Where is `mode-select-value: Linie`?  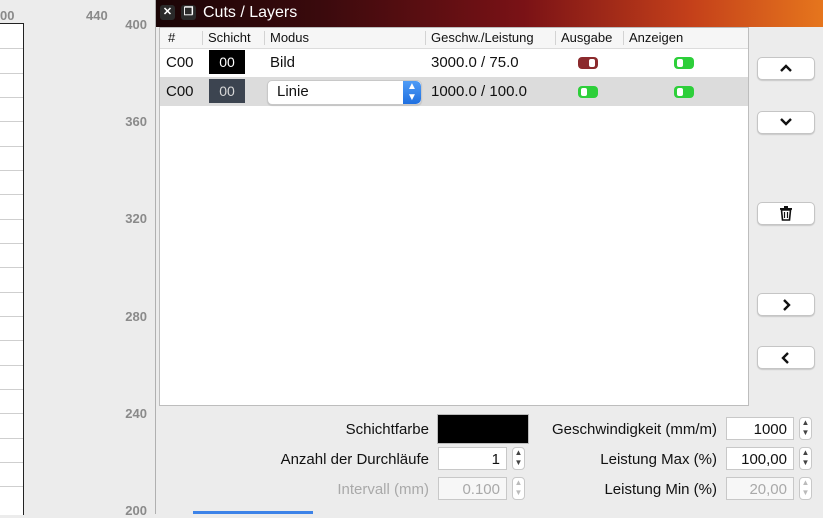
mode-select-value: Linie is located at coordinates (293, 91).